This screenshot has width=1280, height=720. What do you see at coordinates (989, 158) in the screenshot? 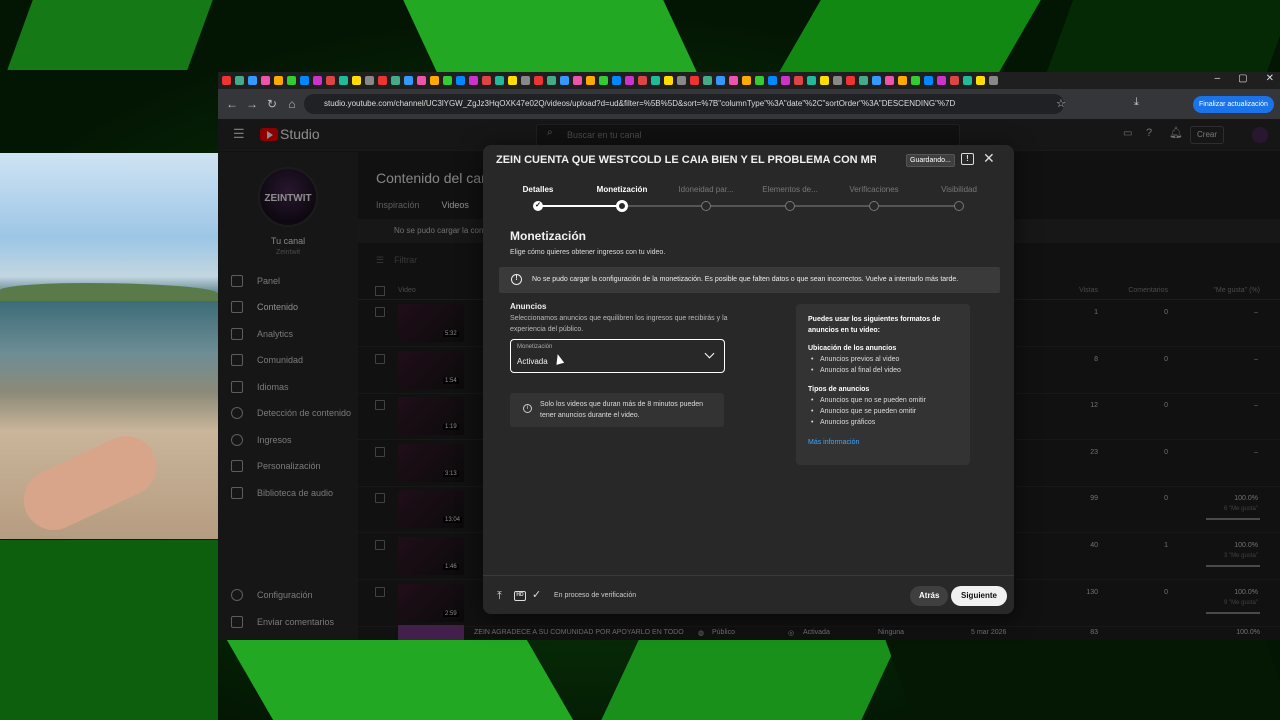
I see `close-icon: ✕` at bounding box center [989, 158].